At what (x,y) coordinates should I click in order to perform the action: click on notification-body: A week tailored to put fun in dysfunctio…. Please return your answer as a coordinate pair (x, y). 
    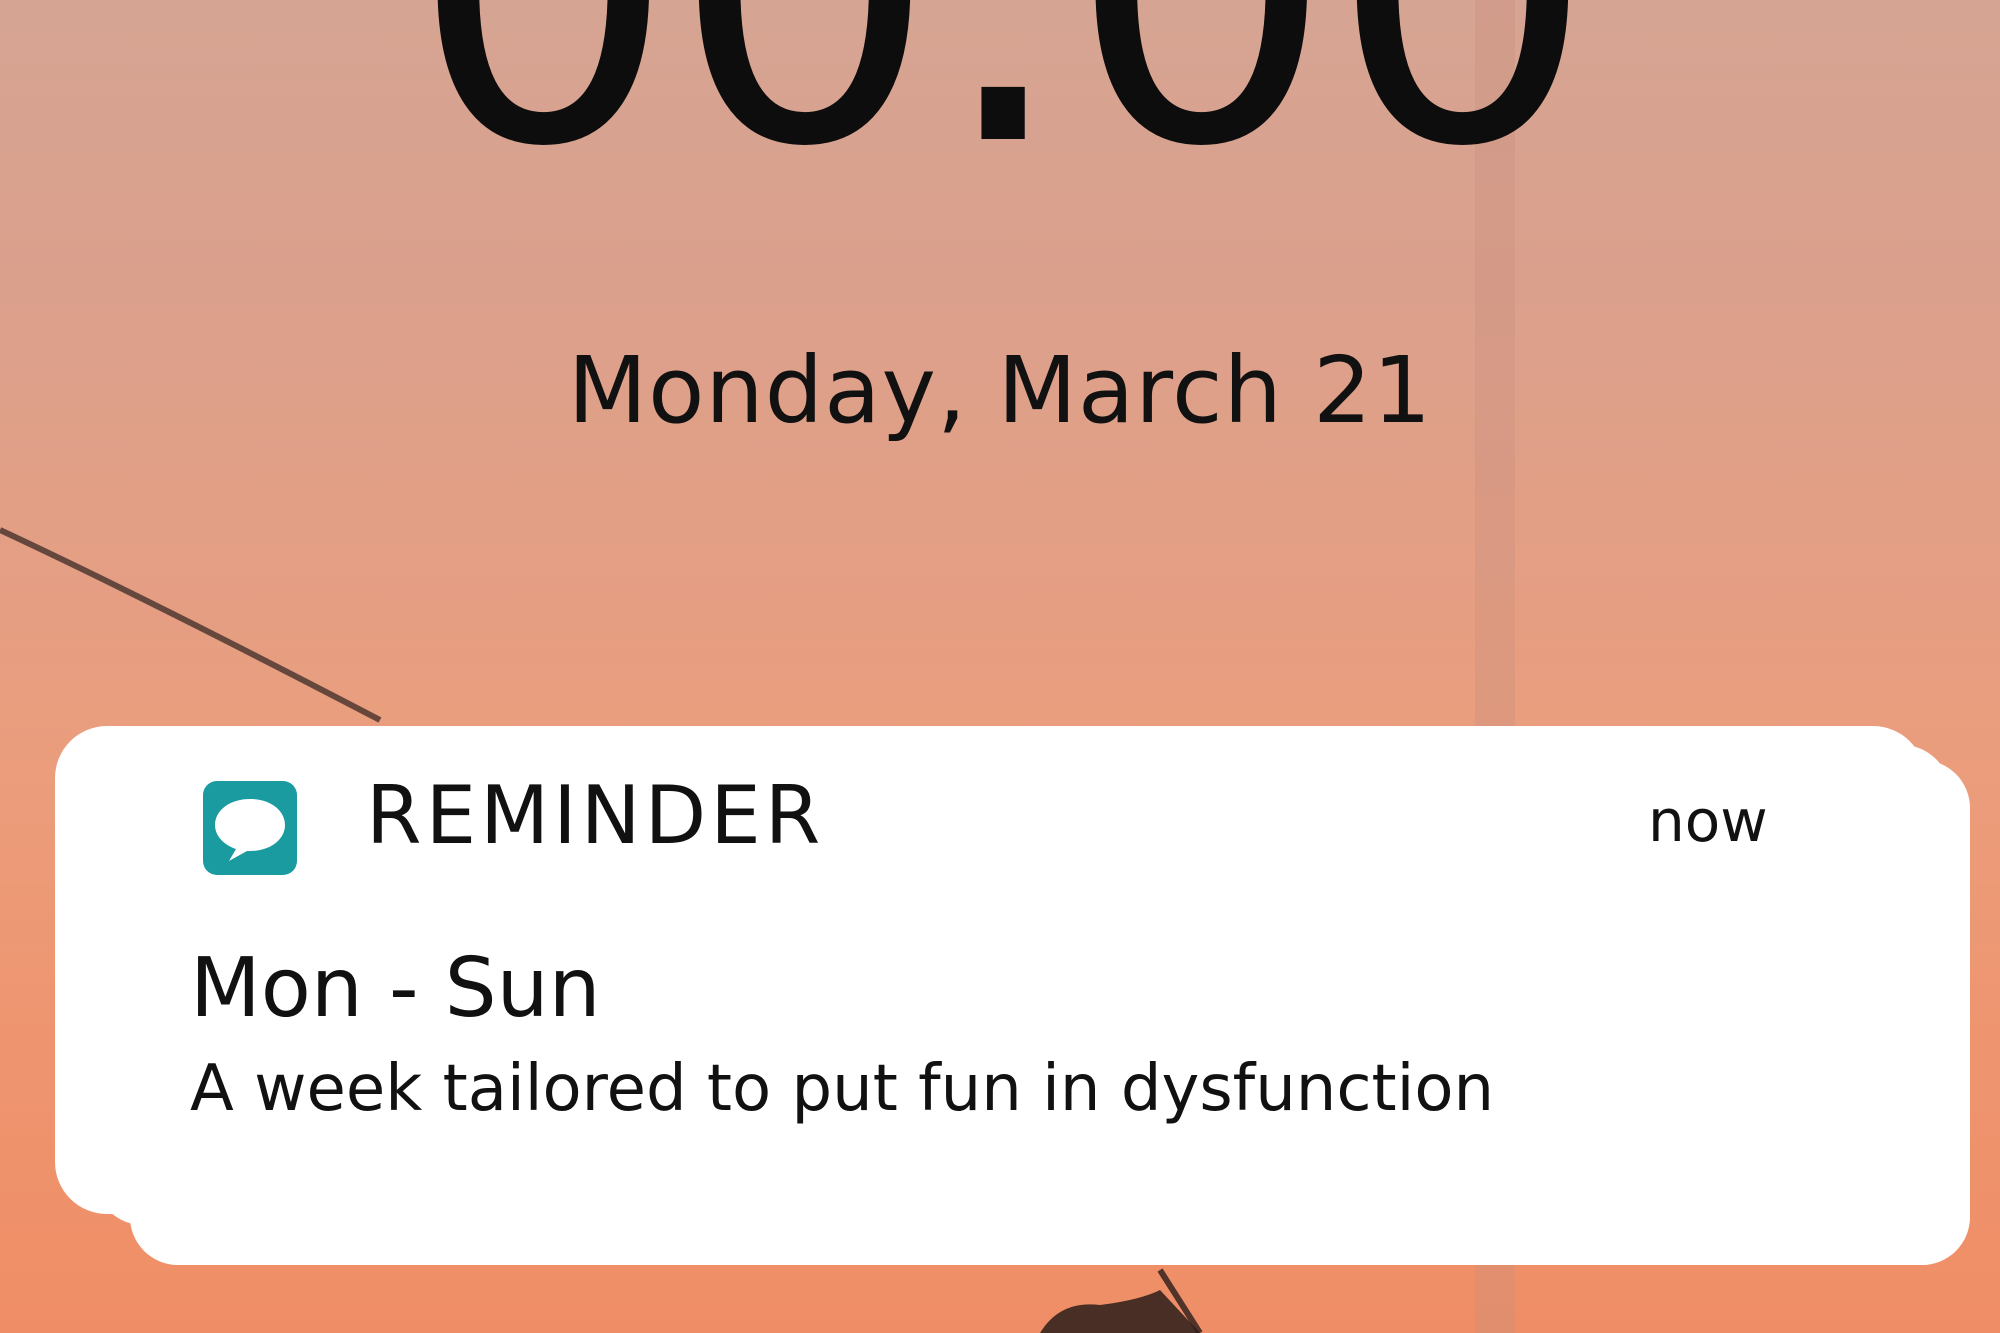
    Looking at the image, I should click on (842, 1089).